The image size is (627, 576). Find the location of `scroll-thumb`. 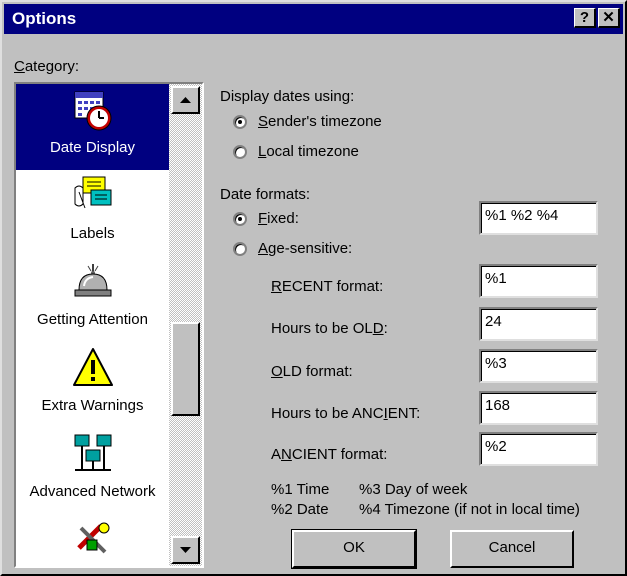

scroll-thumb is located at coordinates (185, 369).